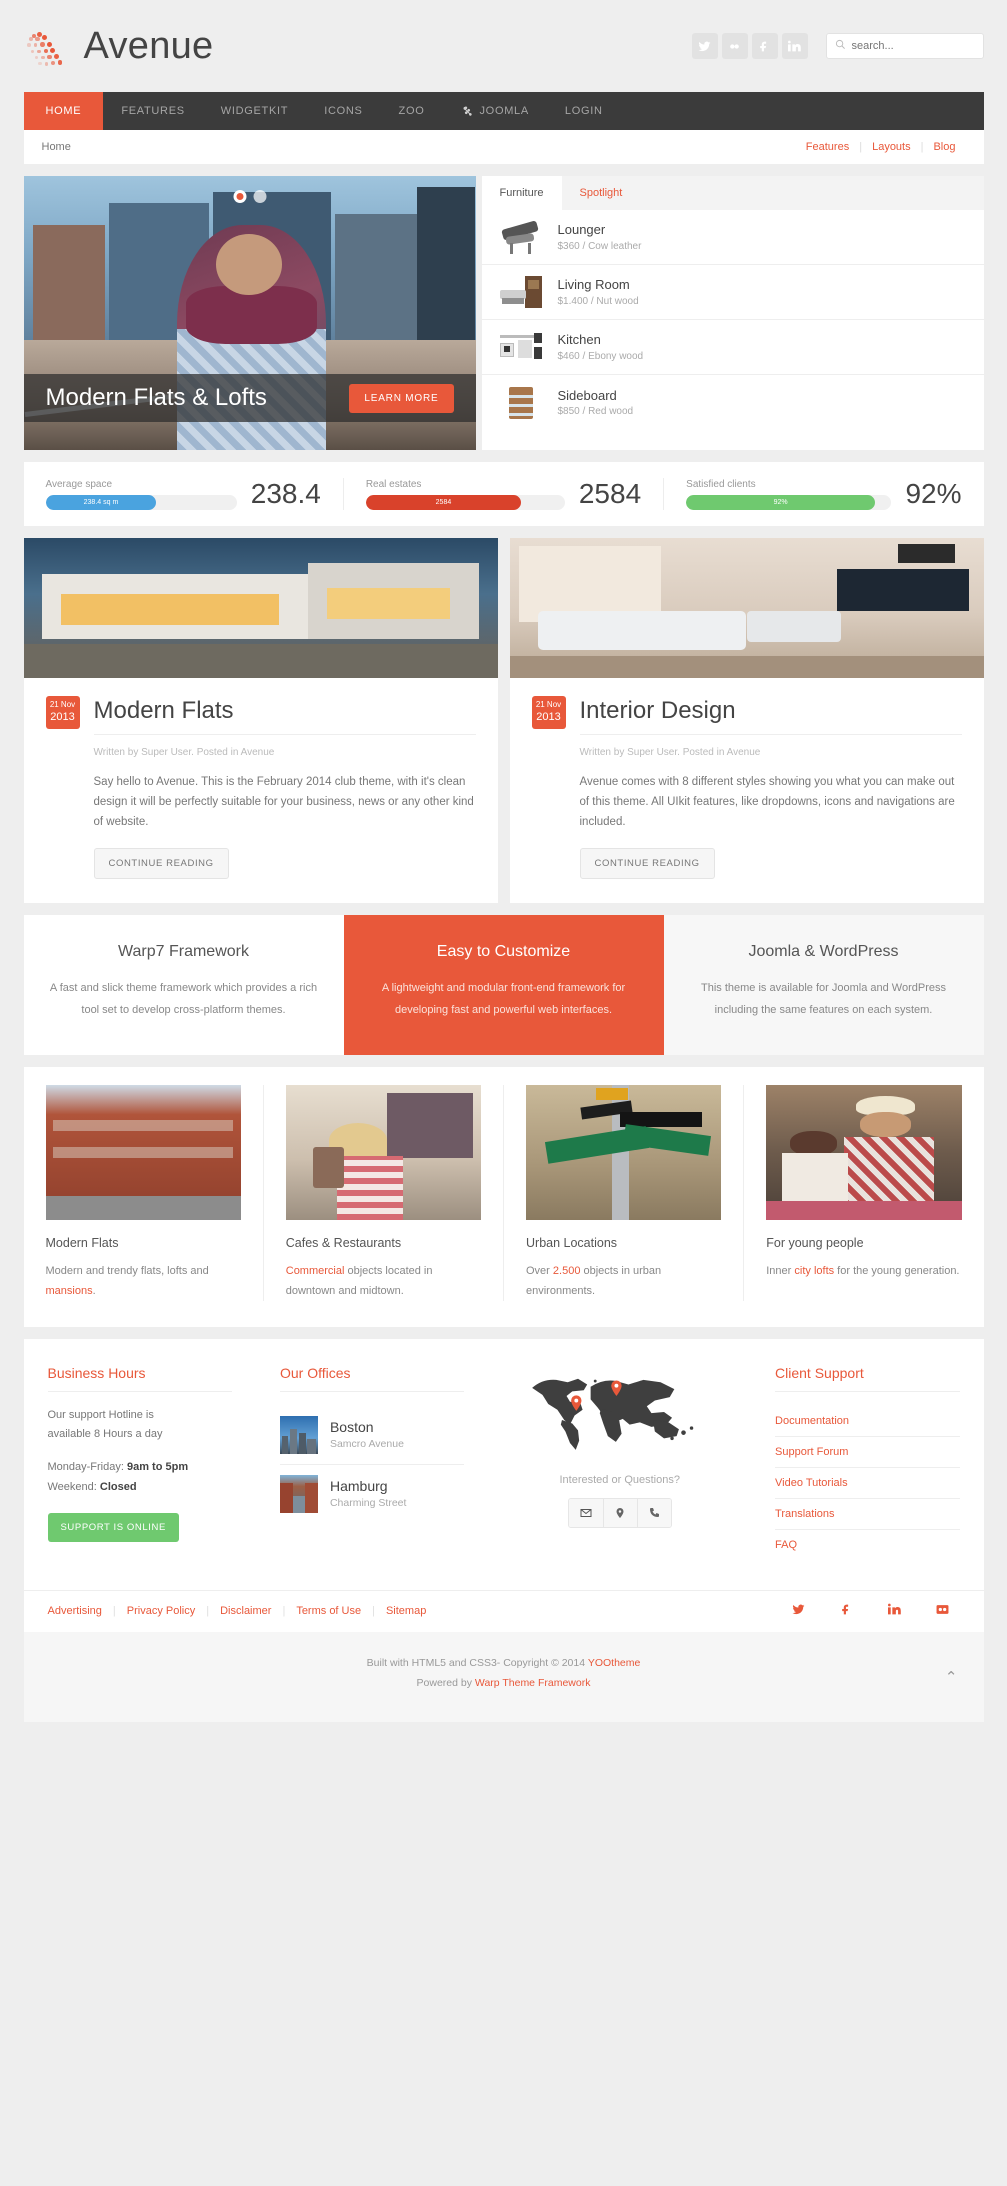 Image resolution: width=1007 pixels, height=2186 pixels. Describe the element at coordinates (80, 1611) in the screenshot. I see `footer-link-advertising: Advertising` at that location.